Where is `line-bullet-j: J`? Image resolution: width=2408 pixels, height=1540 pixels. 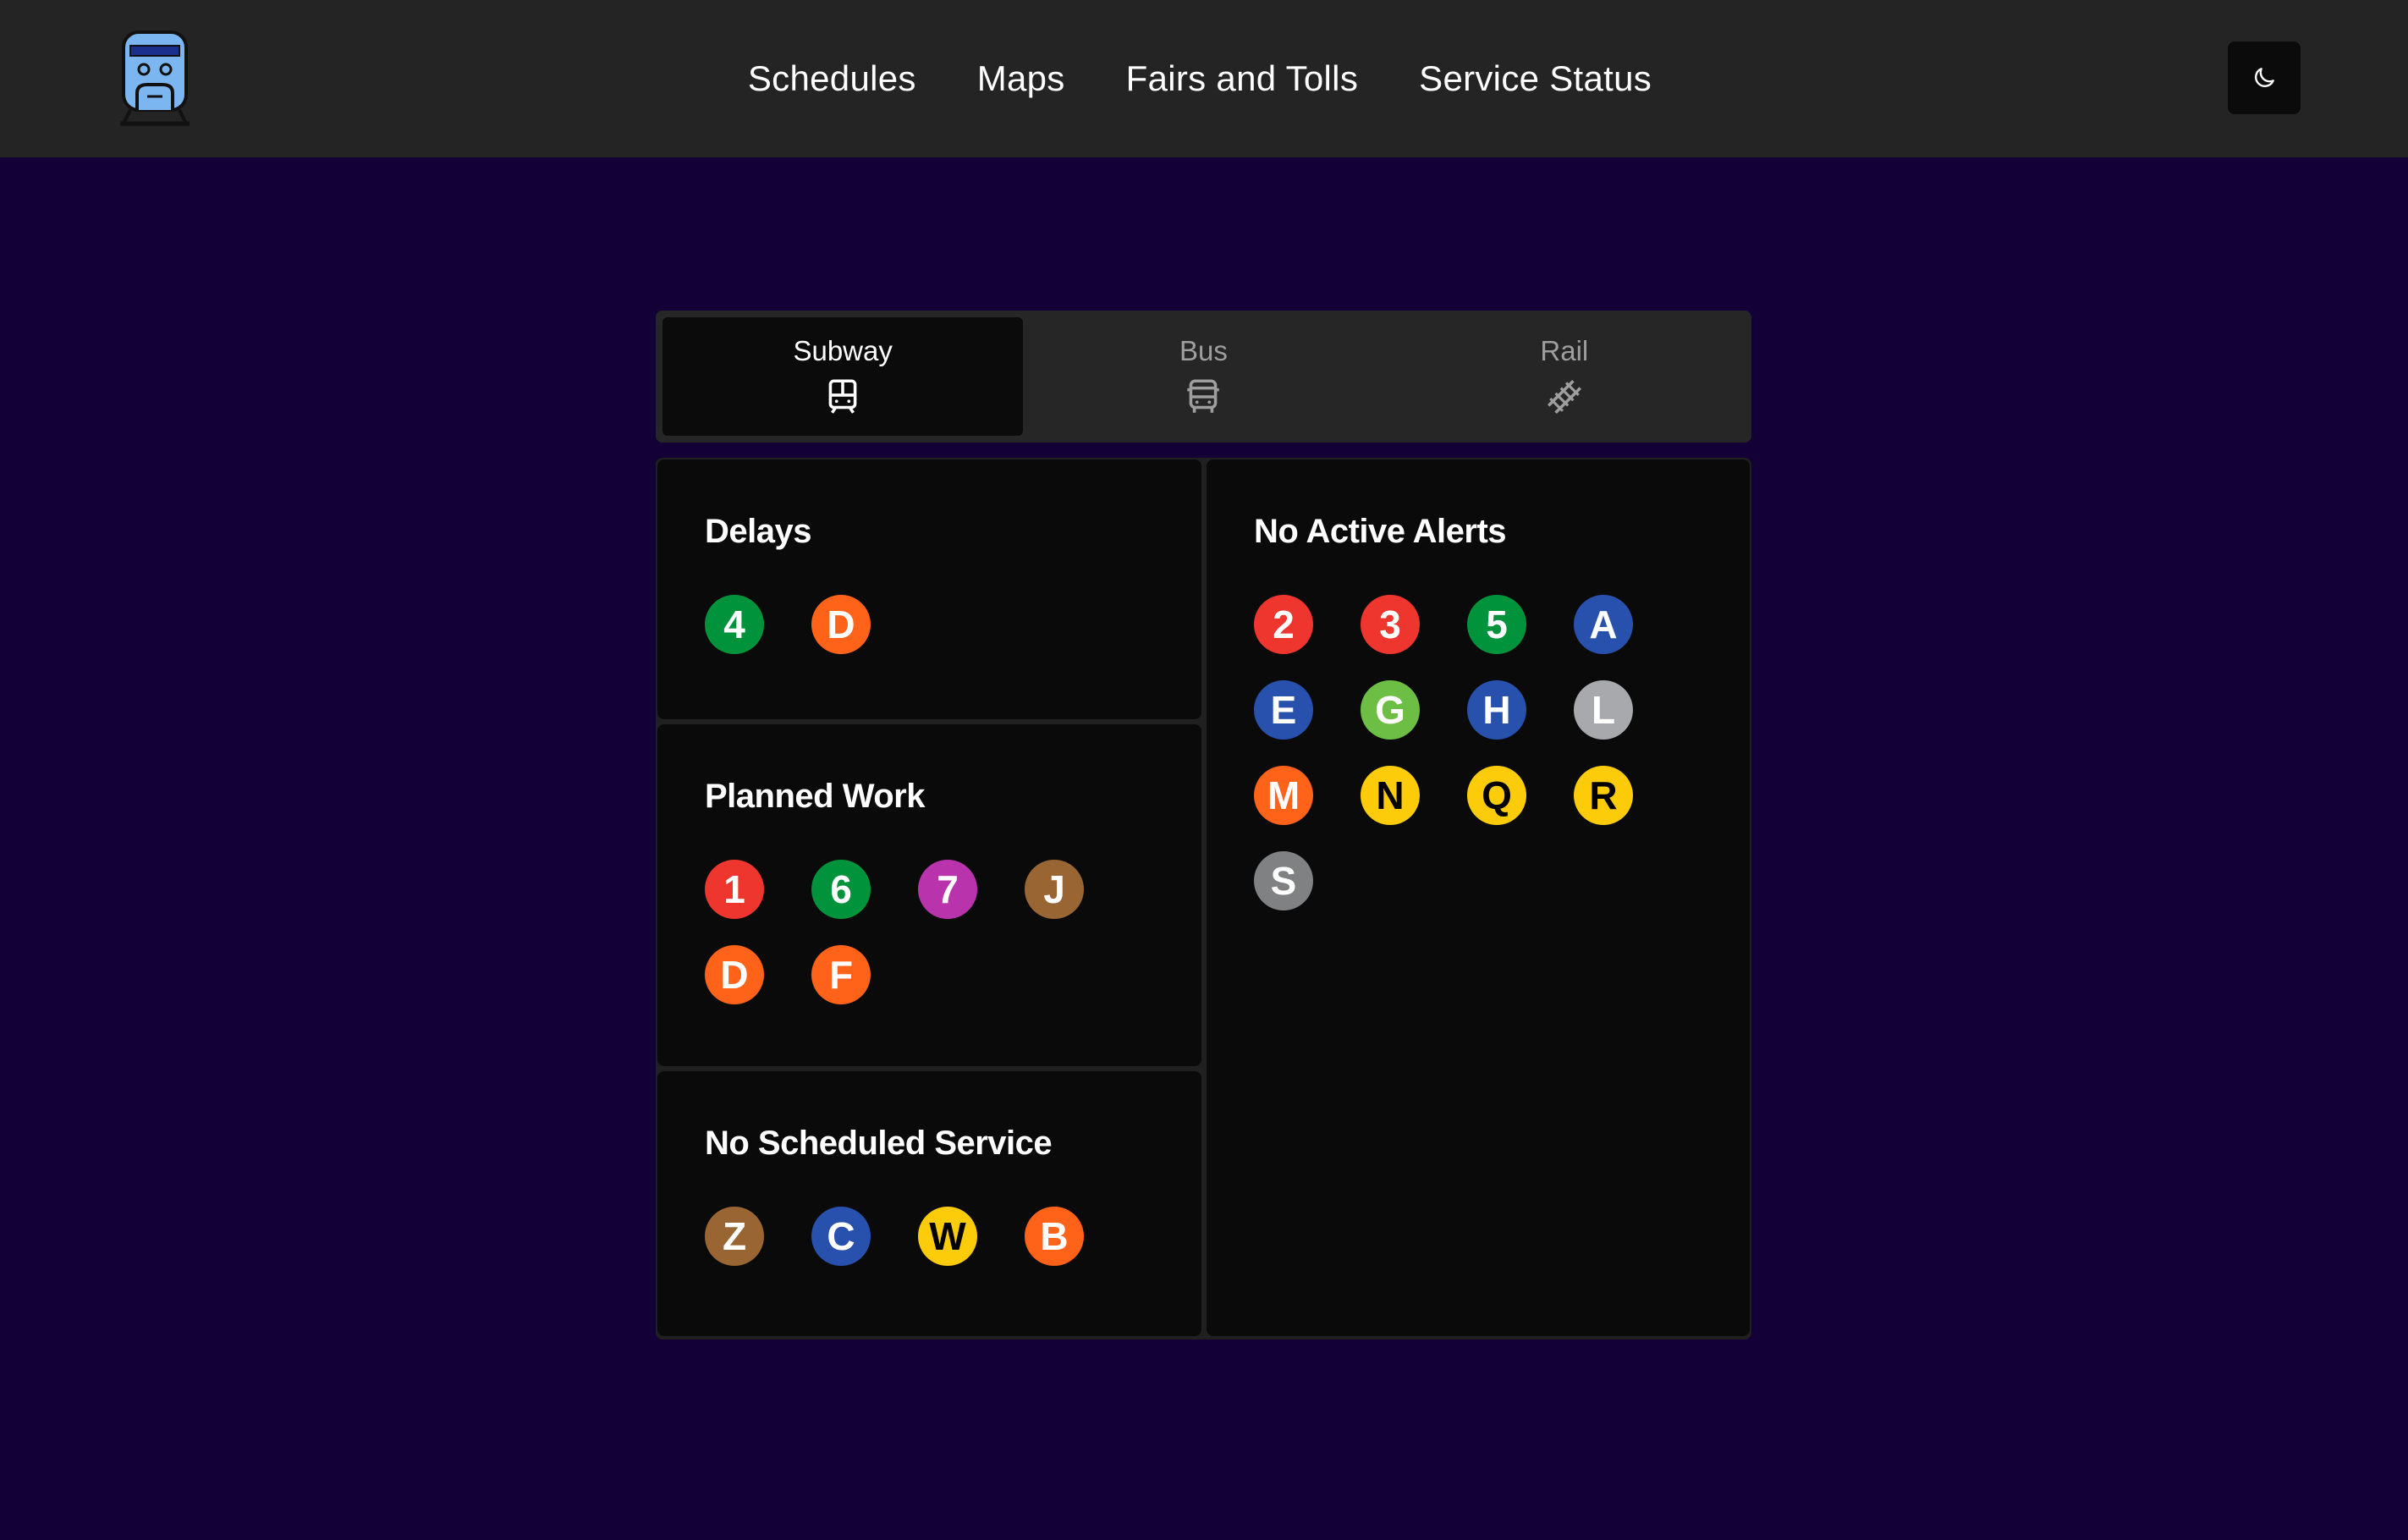 line-bullet-j: J is located at coordinates (1054, 889).